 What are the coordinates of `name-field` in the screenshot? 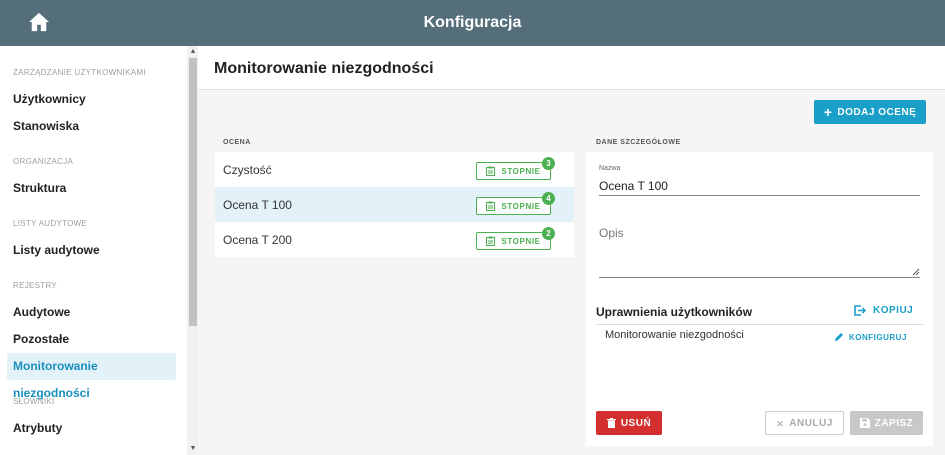 It's located at (759, 186).